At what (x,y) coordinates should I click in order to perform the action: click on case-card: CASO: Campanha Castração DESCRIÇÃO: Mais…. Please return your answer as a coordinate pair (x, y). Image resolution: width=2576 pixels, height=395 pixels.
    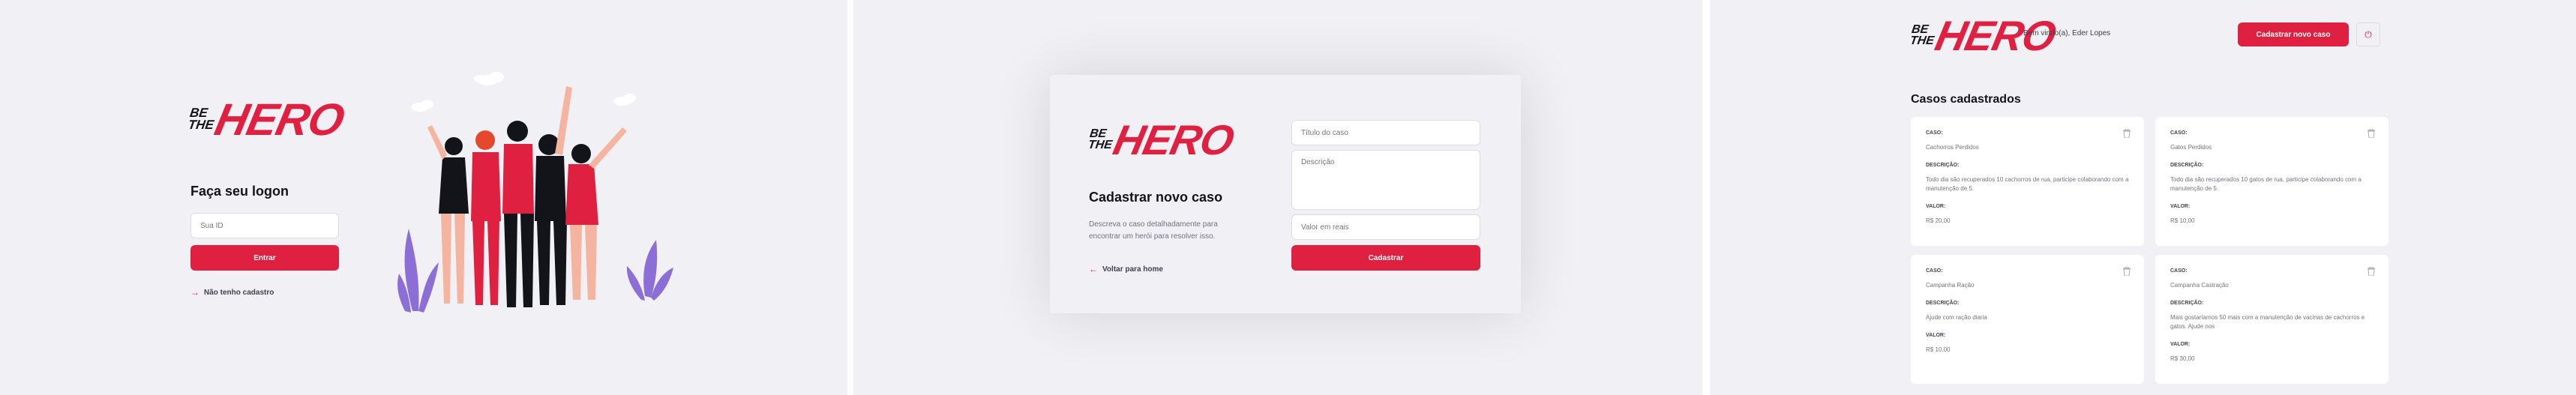
    Looking at the image, I should click on (2272, 319).